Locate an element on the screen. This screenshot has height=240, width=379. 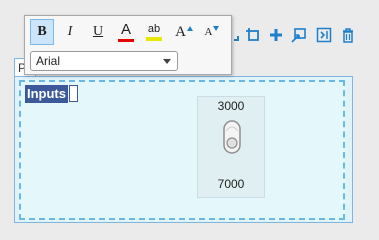
italic-button: I is located at coordinates (70, 32).